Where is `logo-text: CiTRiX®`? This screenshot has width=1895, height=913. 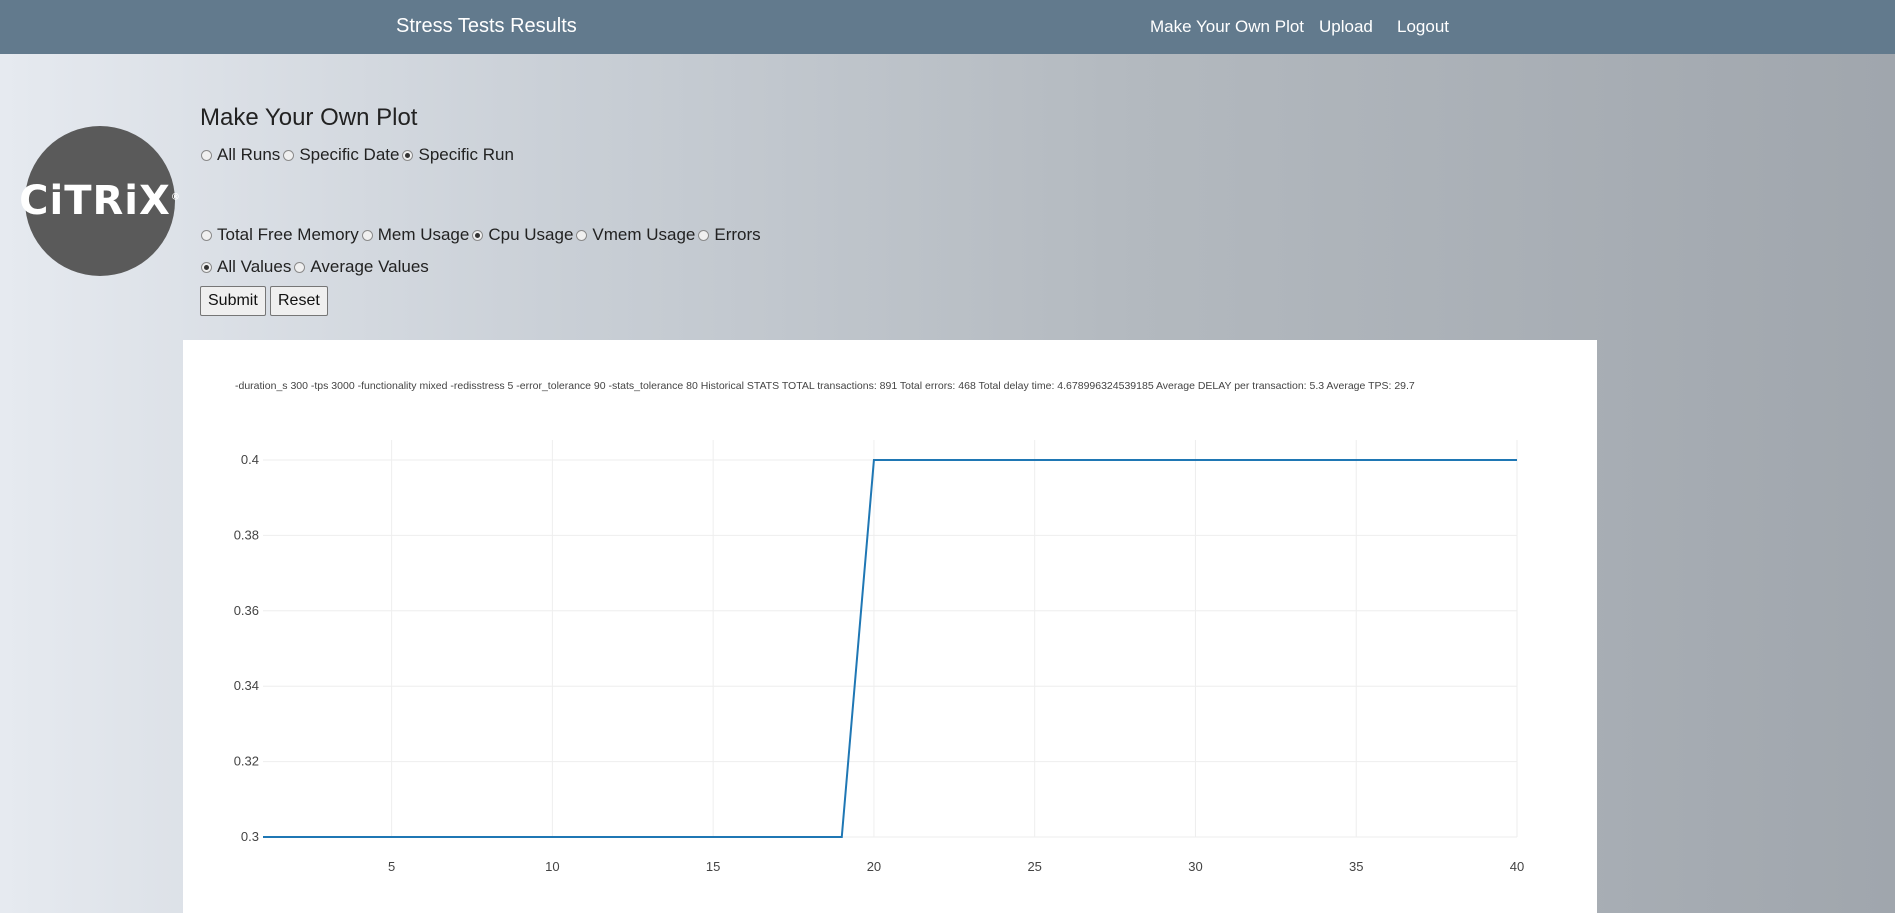 logo-text: CiTRiX® is located at coordinates (100, 201).